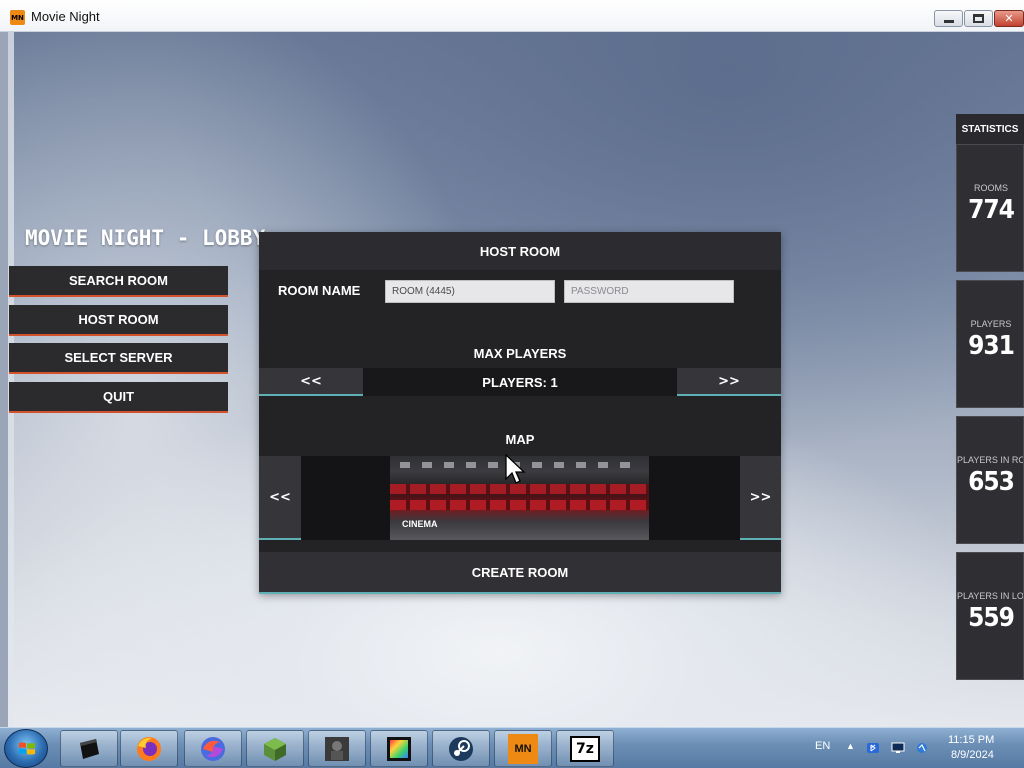  I want to click on browser-icon, so click(213, 748).